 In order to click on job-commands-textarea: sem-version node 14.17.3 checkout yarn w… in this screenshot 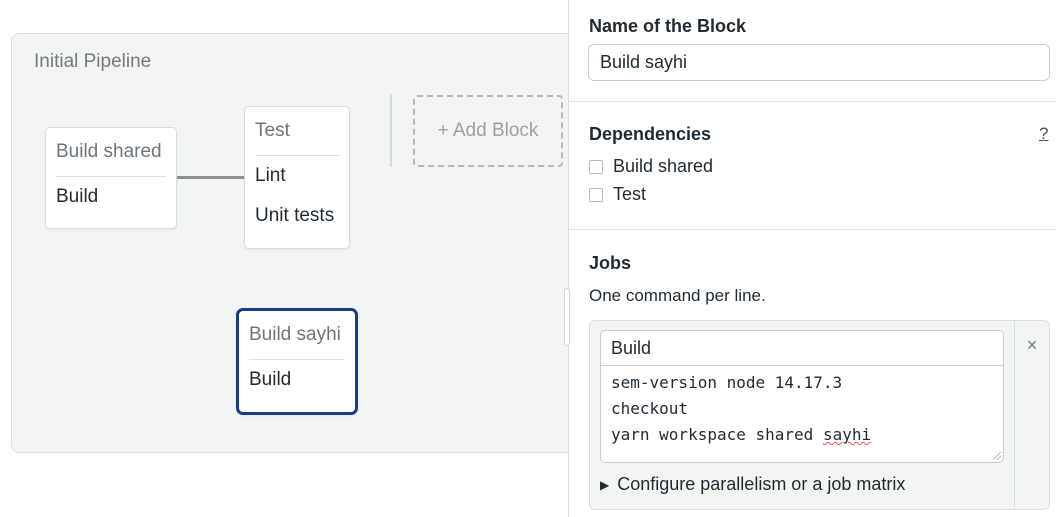, I will do `click(802, 414)`.